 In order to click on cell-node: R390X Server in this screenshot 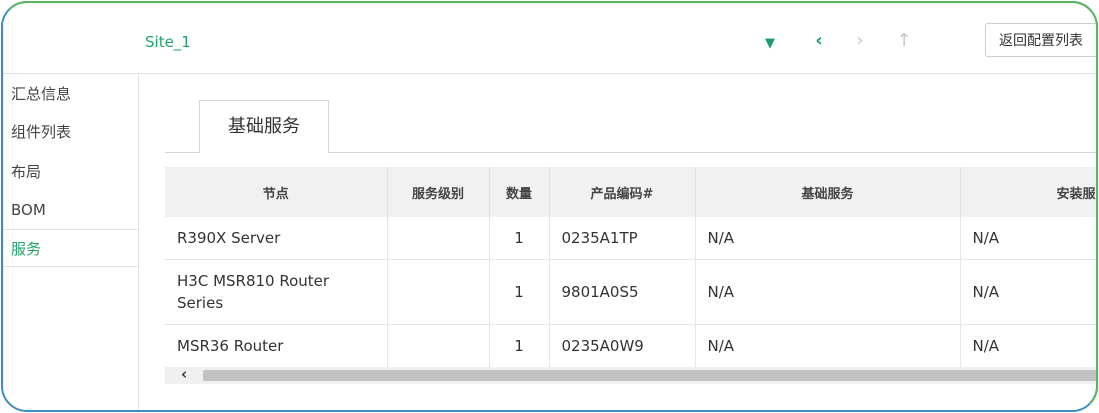, I will do `click(276, 238)`.